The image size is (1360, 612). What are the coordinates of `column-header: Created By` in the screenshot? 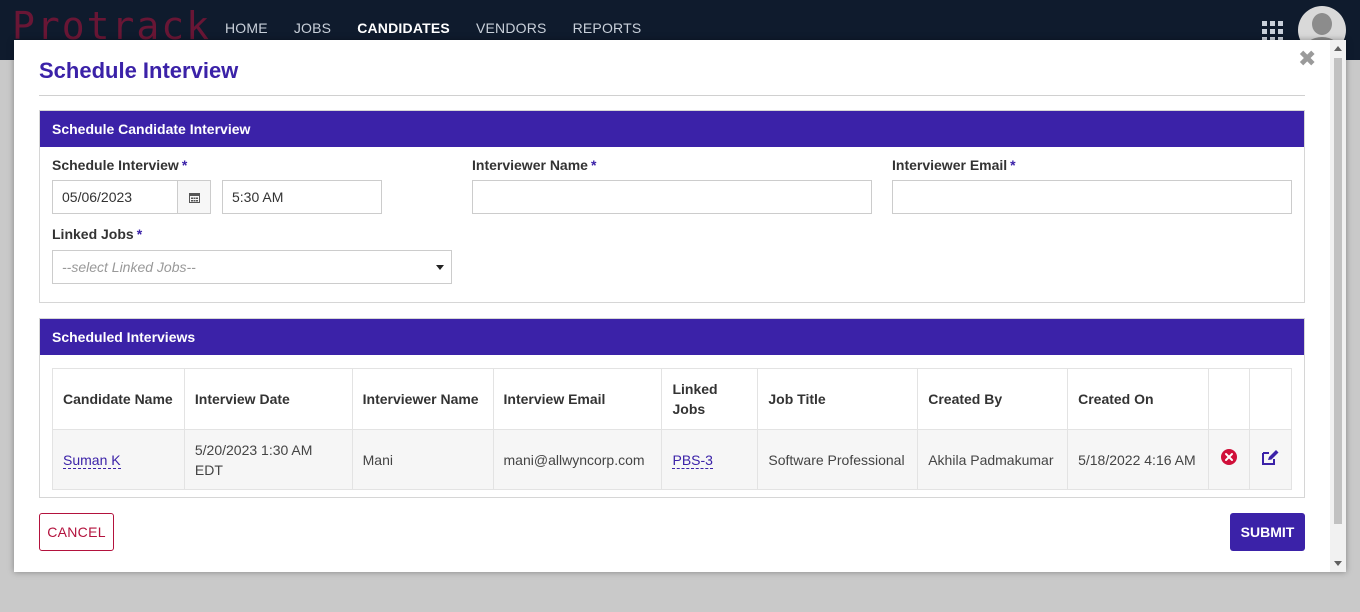 It's located at (993, 399).